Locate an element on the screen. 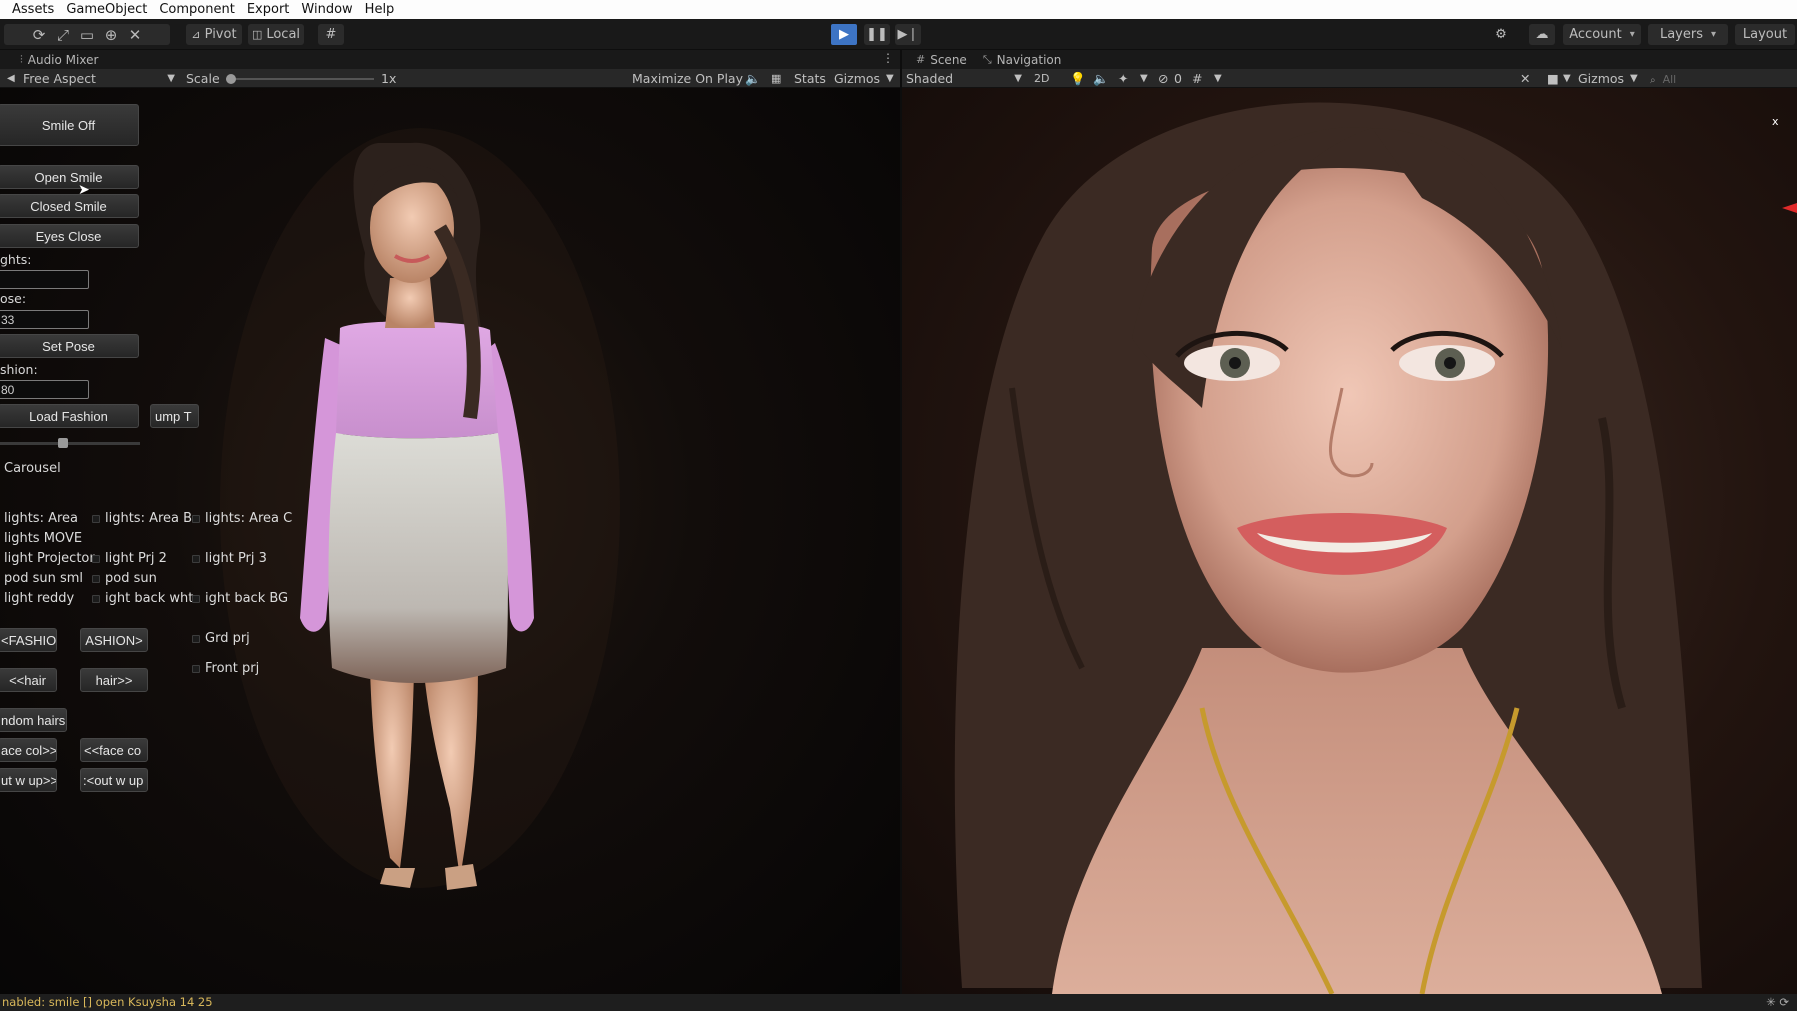  open-smile-button: Open Smile is located at coordinates (69, 177).